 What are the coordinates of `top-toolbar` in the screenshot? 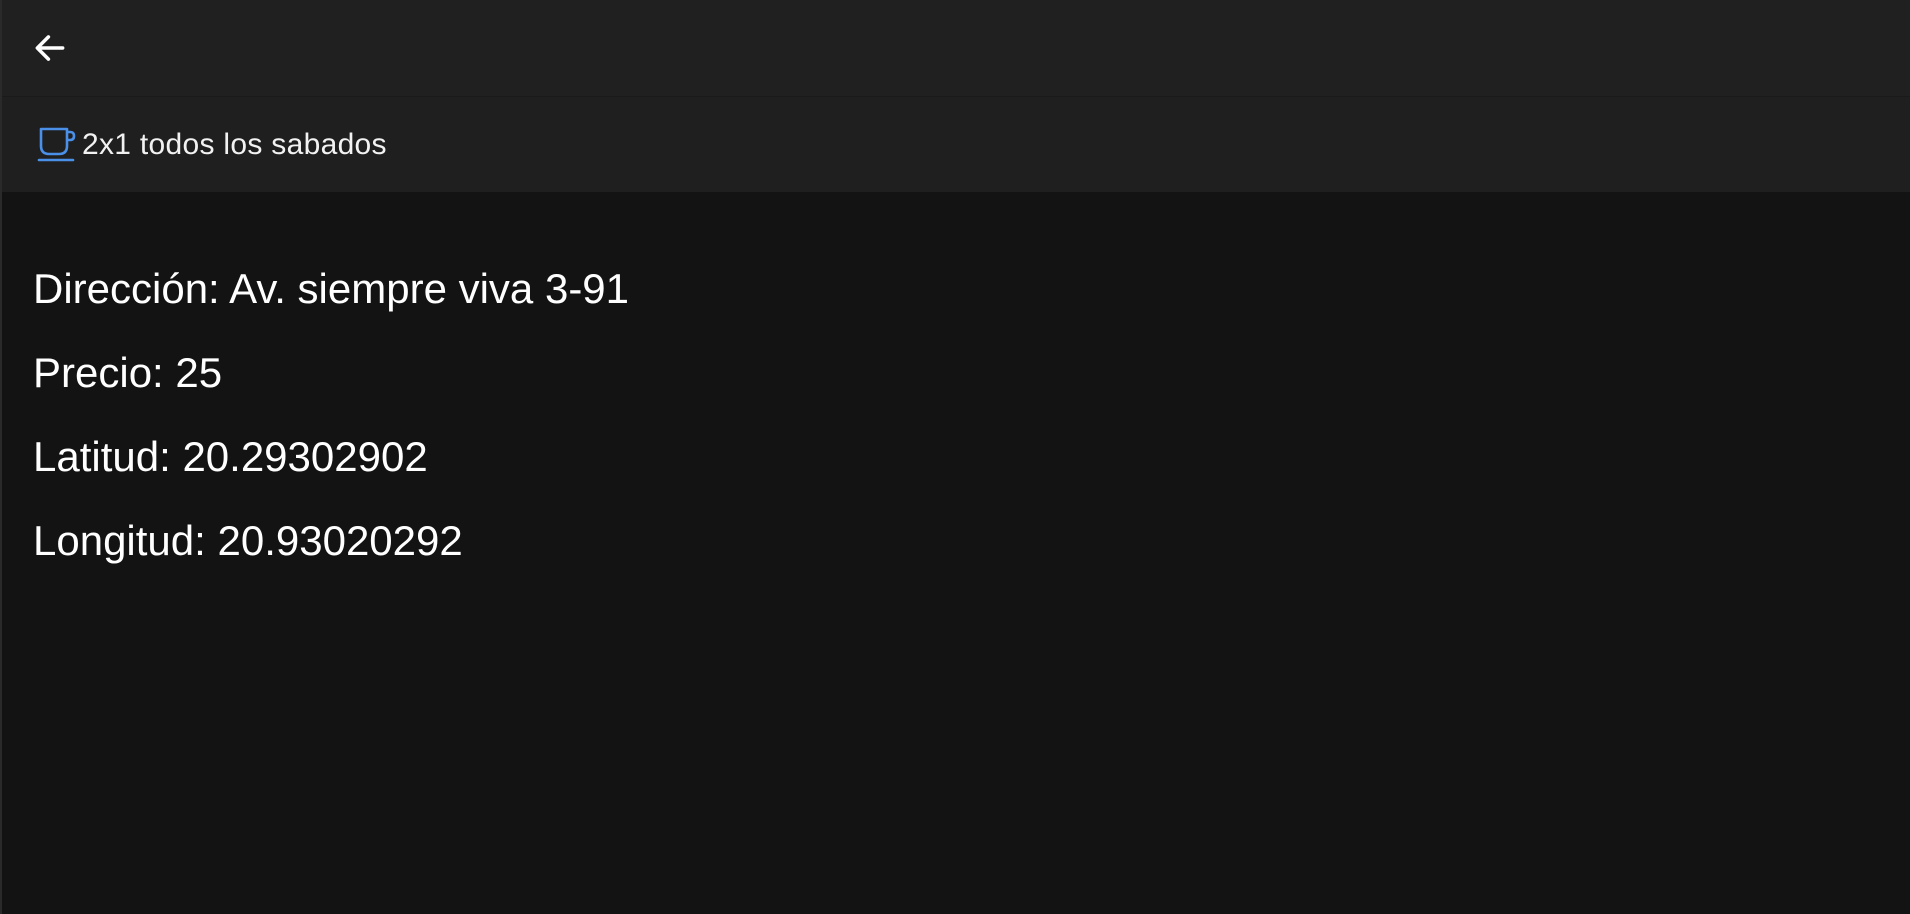 It's located at (956, 48).